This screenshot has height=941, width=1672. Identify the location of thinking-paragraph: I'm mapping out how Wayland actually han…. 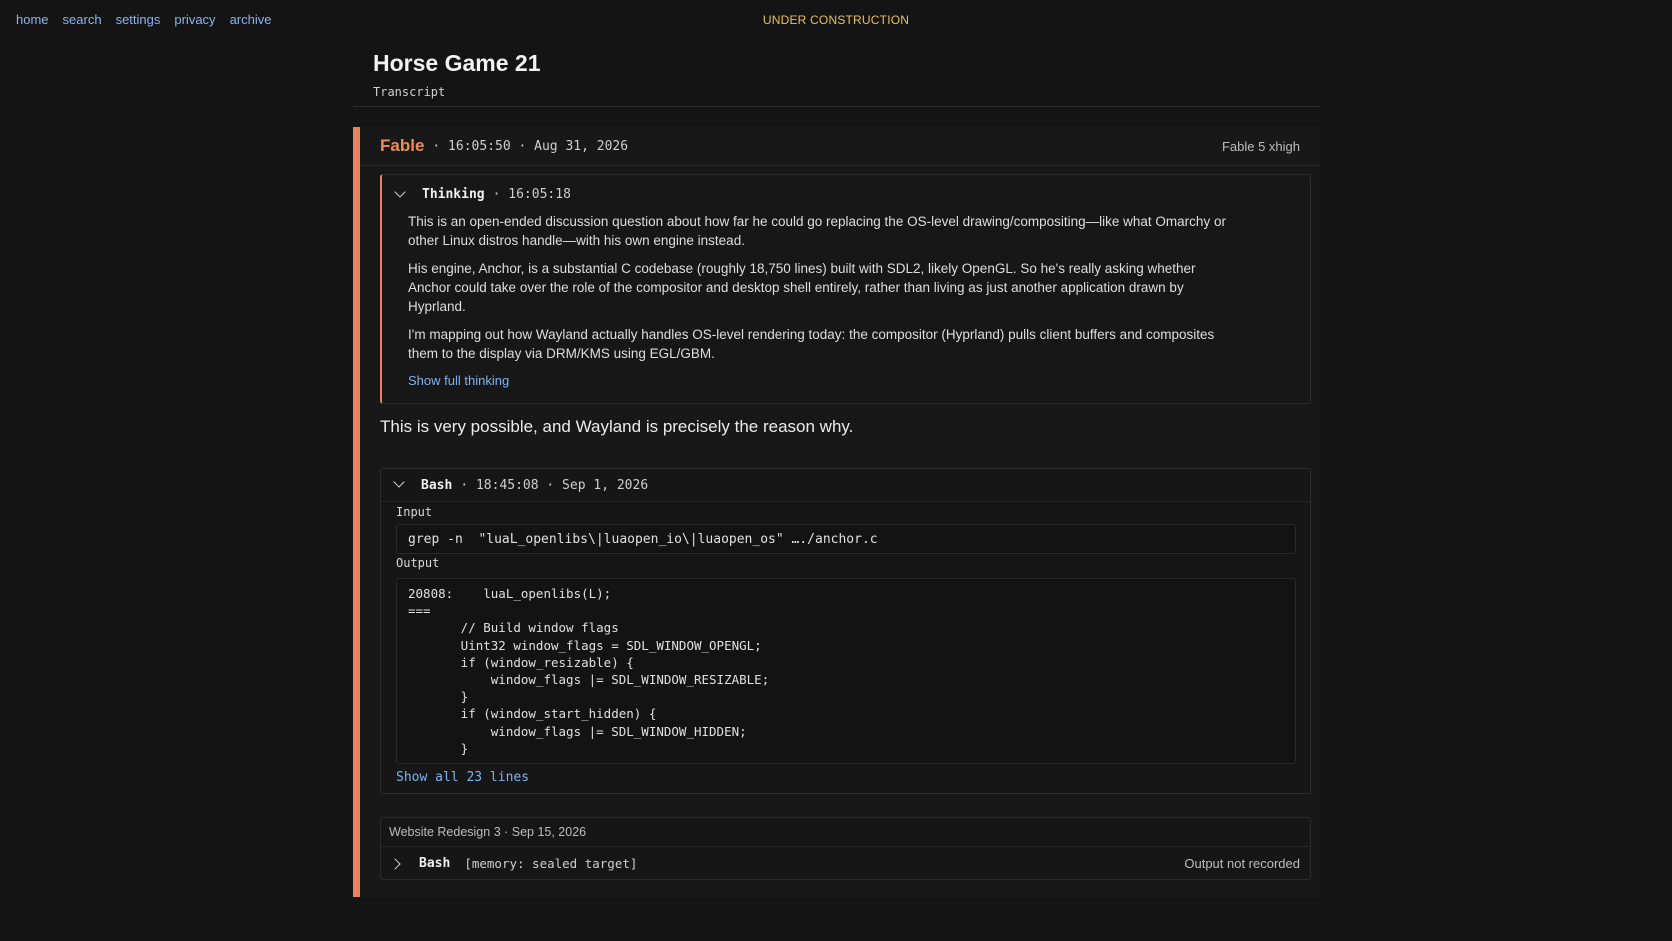
(811, 344).